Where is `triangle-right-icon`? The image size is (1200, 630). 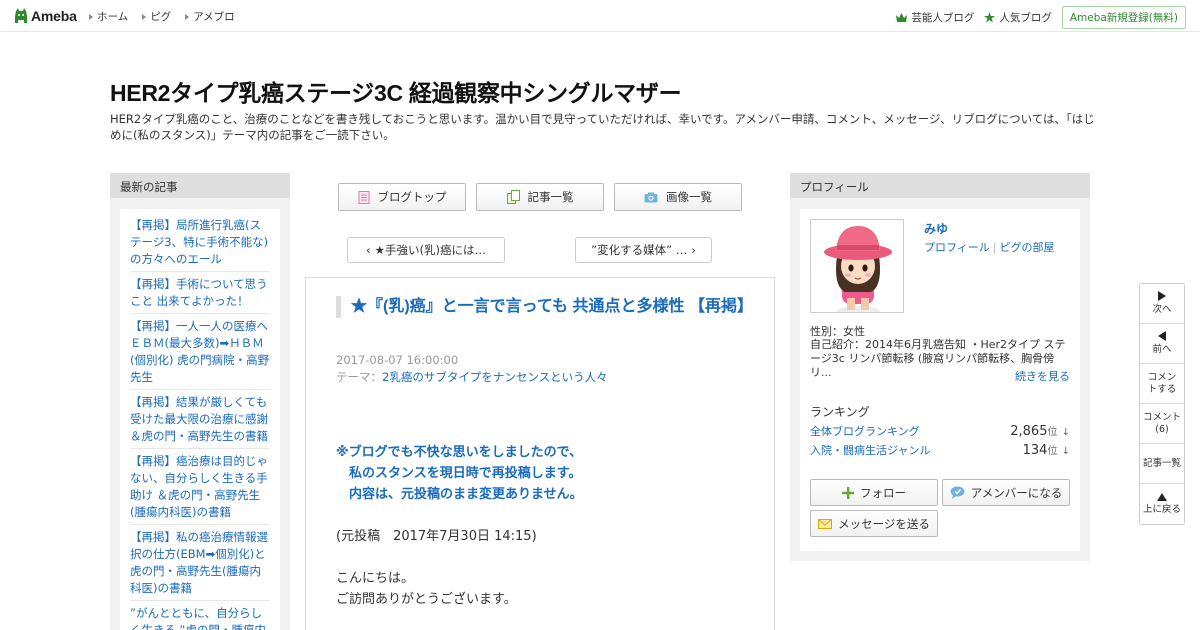 triangle-right-icon is located at coordinates (1162, 296).